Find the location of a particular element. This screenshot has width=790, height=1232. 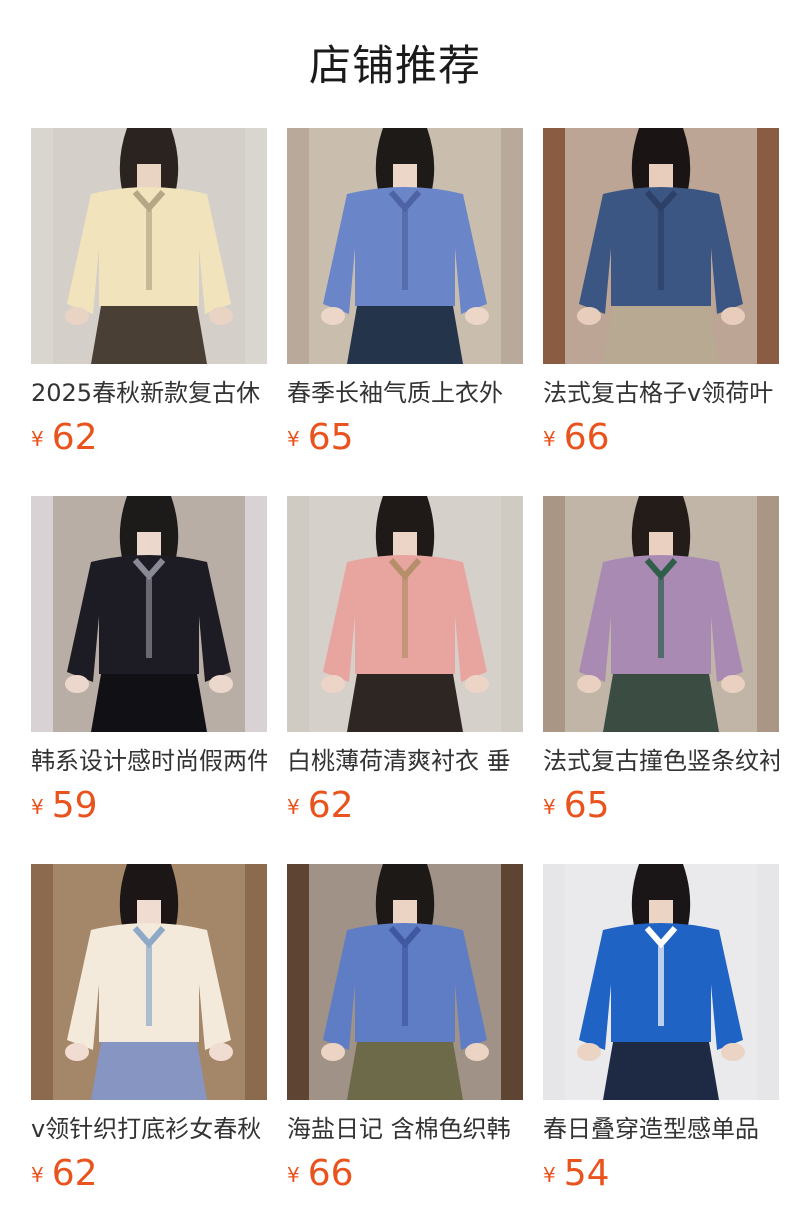

product-card: 海盐日记 含棉色织韩 ¥66 is located at coordinates (405, 1032).